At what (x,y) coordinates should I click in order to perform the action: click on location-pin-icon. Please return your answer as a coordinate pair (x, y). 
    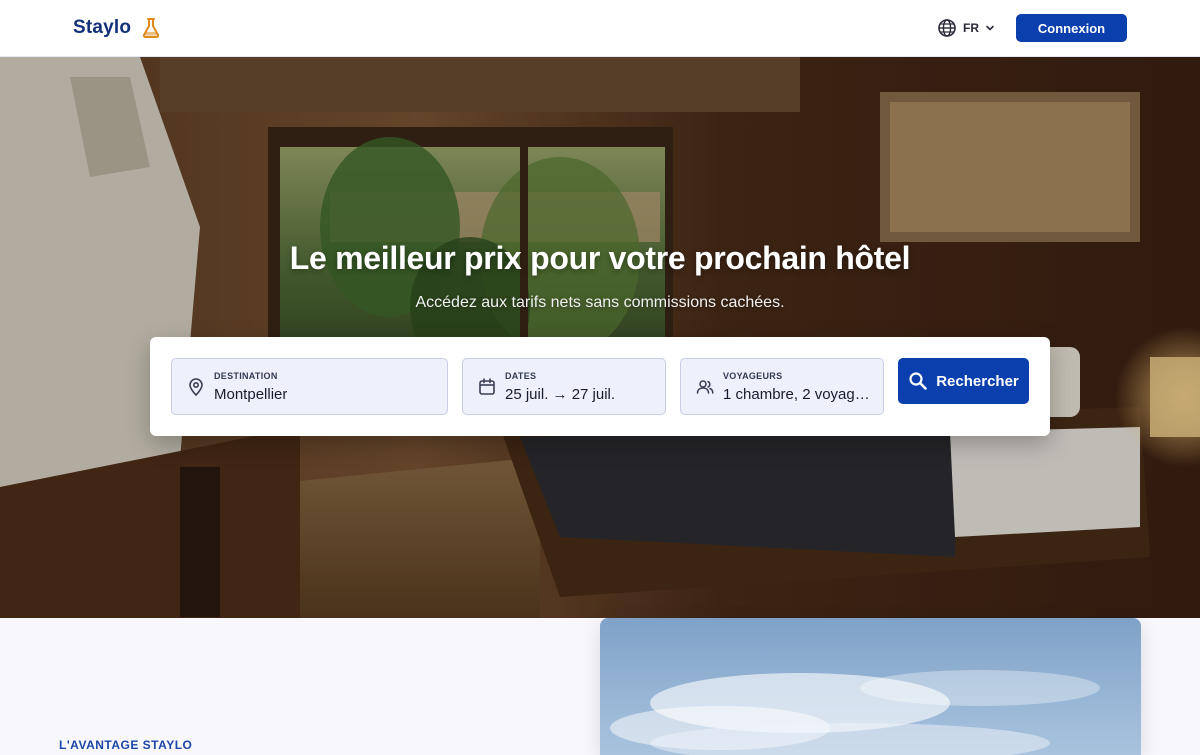
    Looking at the image, I should click on (196, 387).